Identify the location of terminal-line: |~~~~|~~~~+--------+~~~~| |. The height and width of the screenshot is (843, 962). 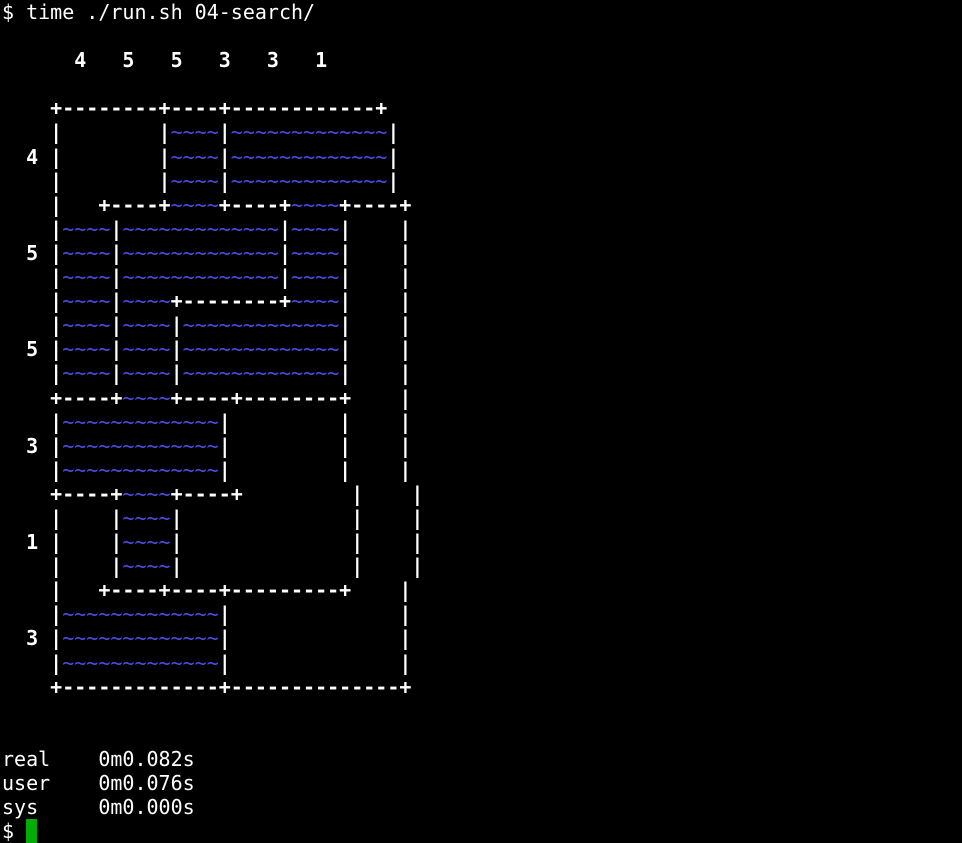
(481, 301).